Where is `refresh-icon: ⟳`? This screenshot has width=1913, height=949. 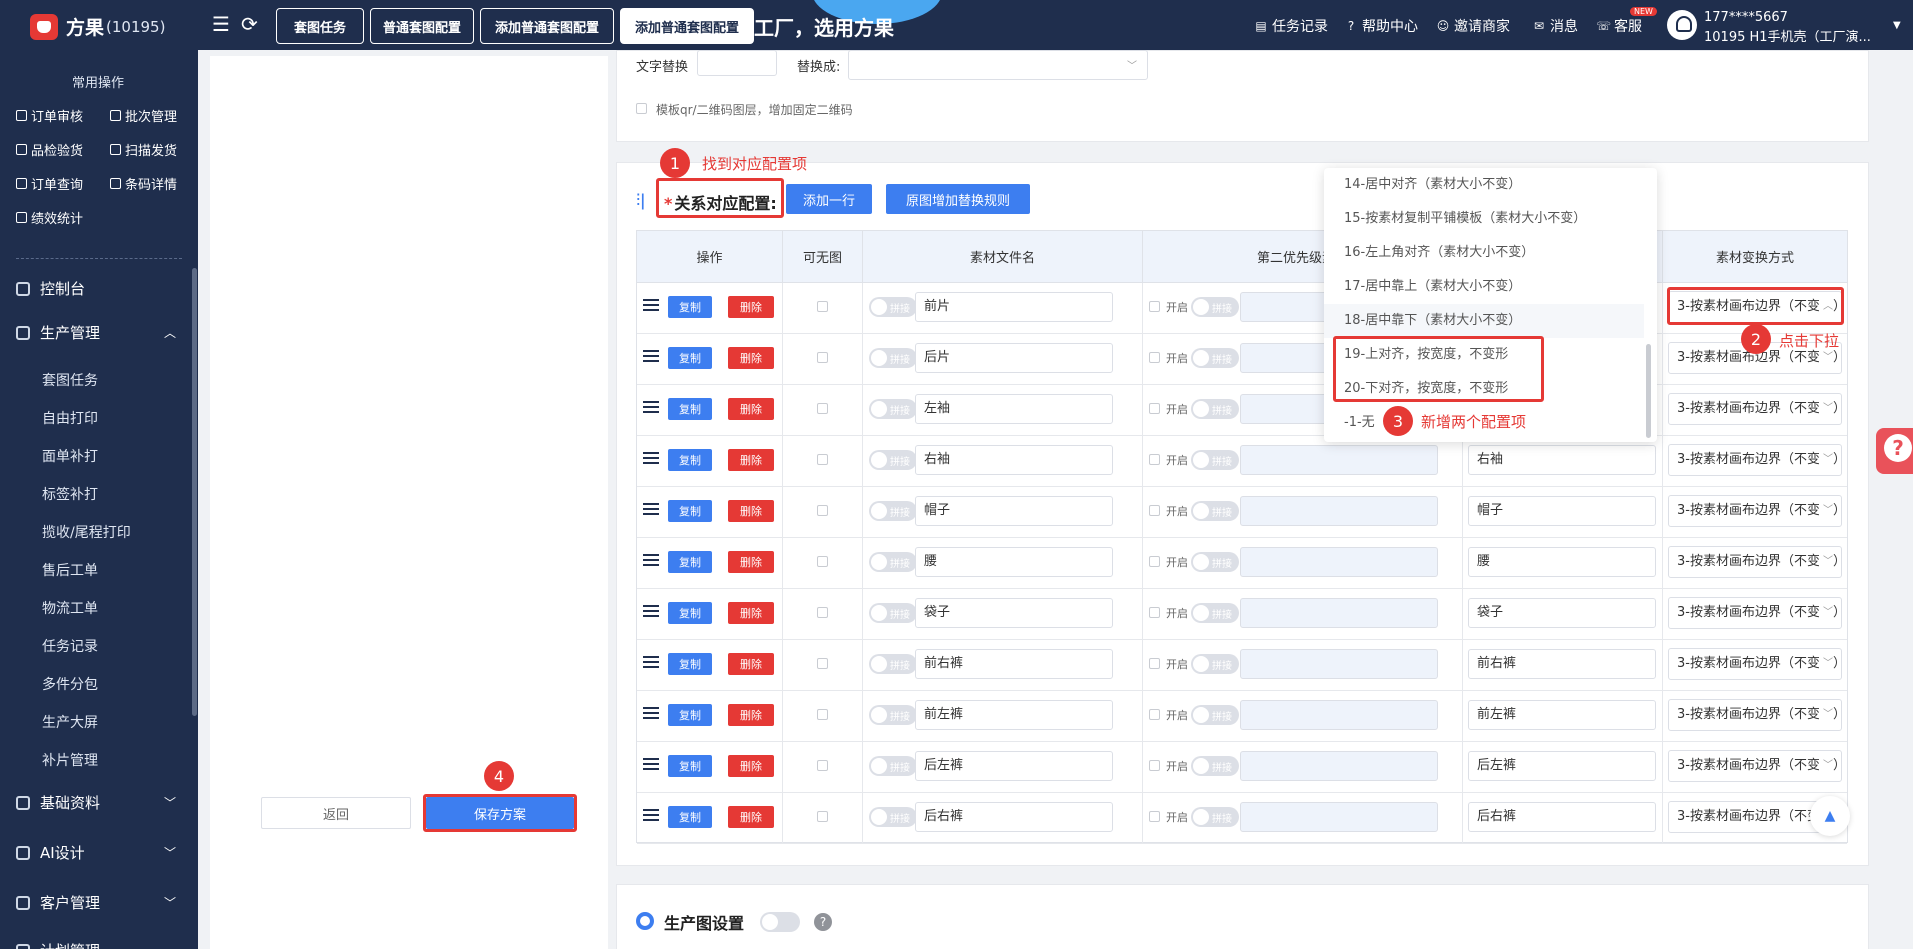
refresh-icon: ⟳ is located at coordinates (249, 24).